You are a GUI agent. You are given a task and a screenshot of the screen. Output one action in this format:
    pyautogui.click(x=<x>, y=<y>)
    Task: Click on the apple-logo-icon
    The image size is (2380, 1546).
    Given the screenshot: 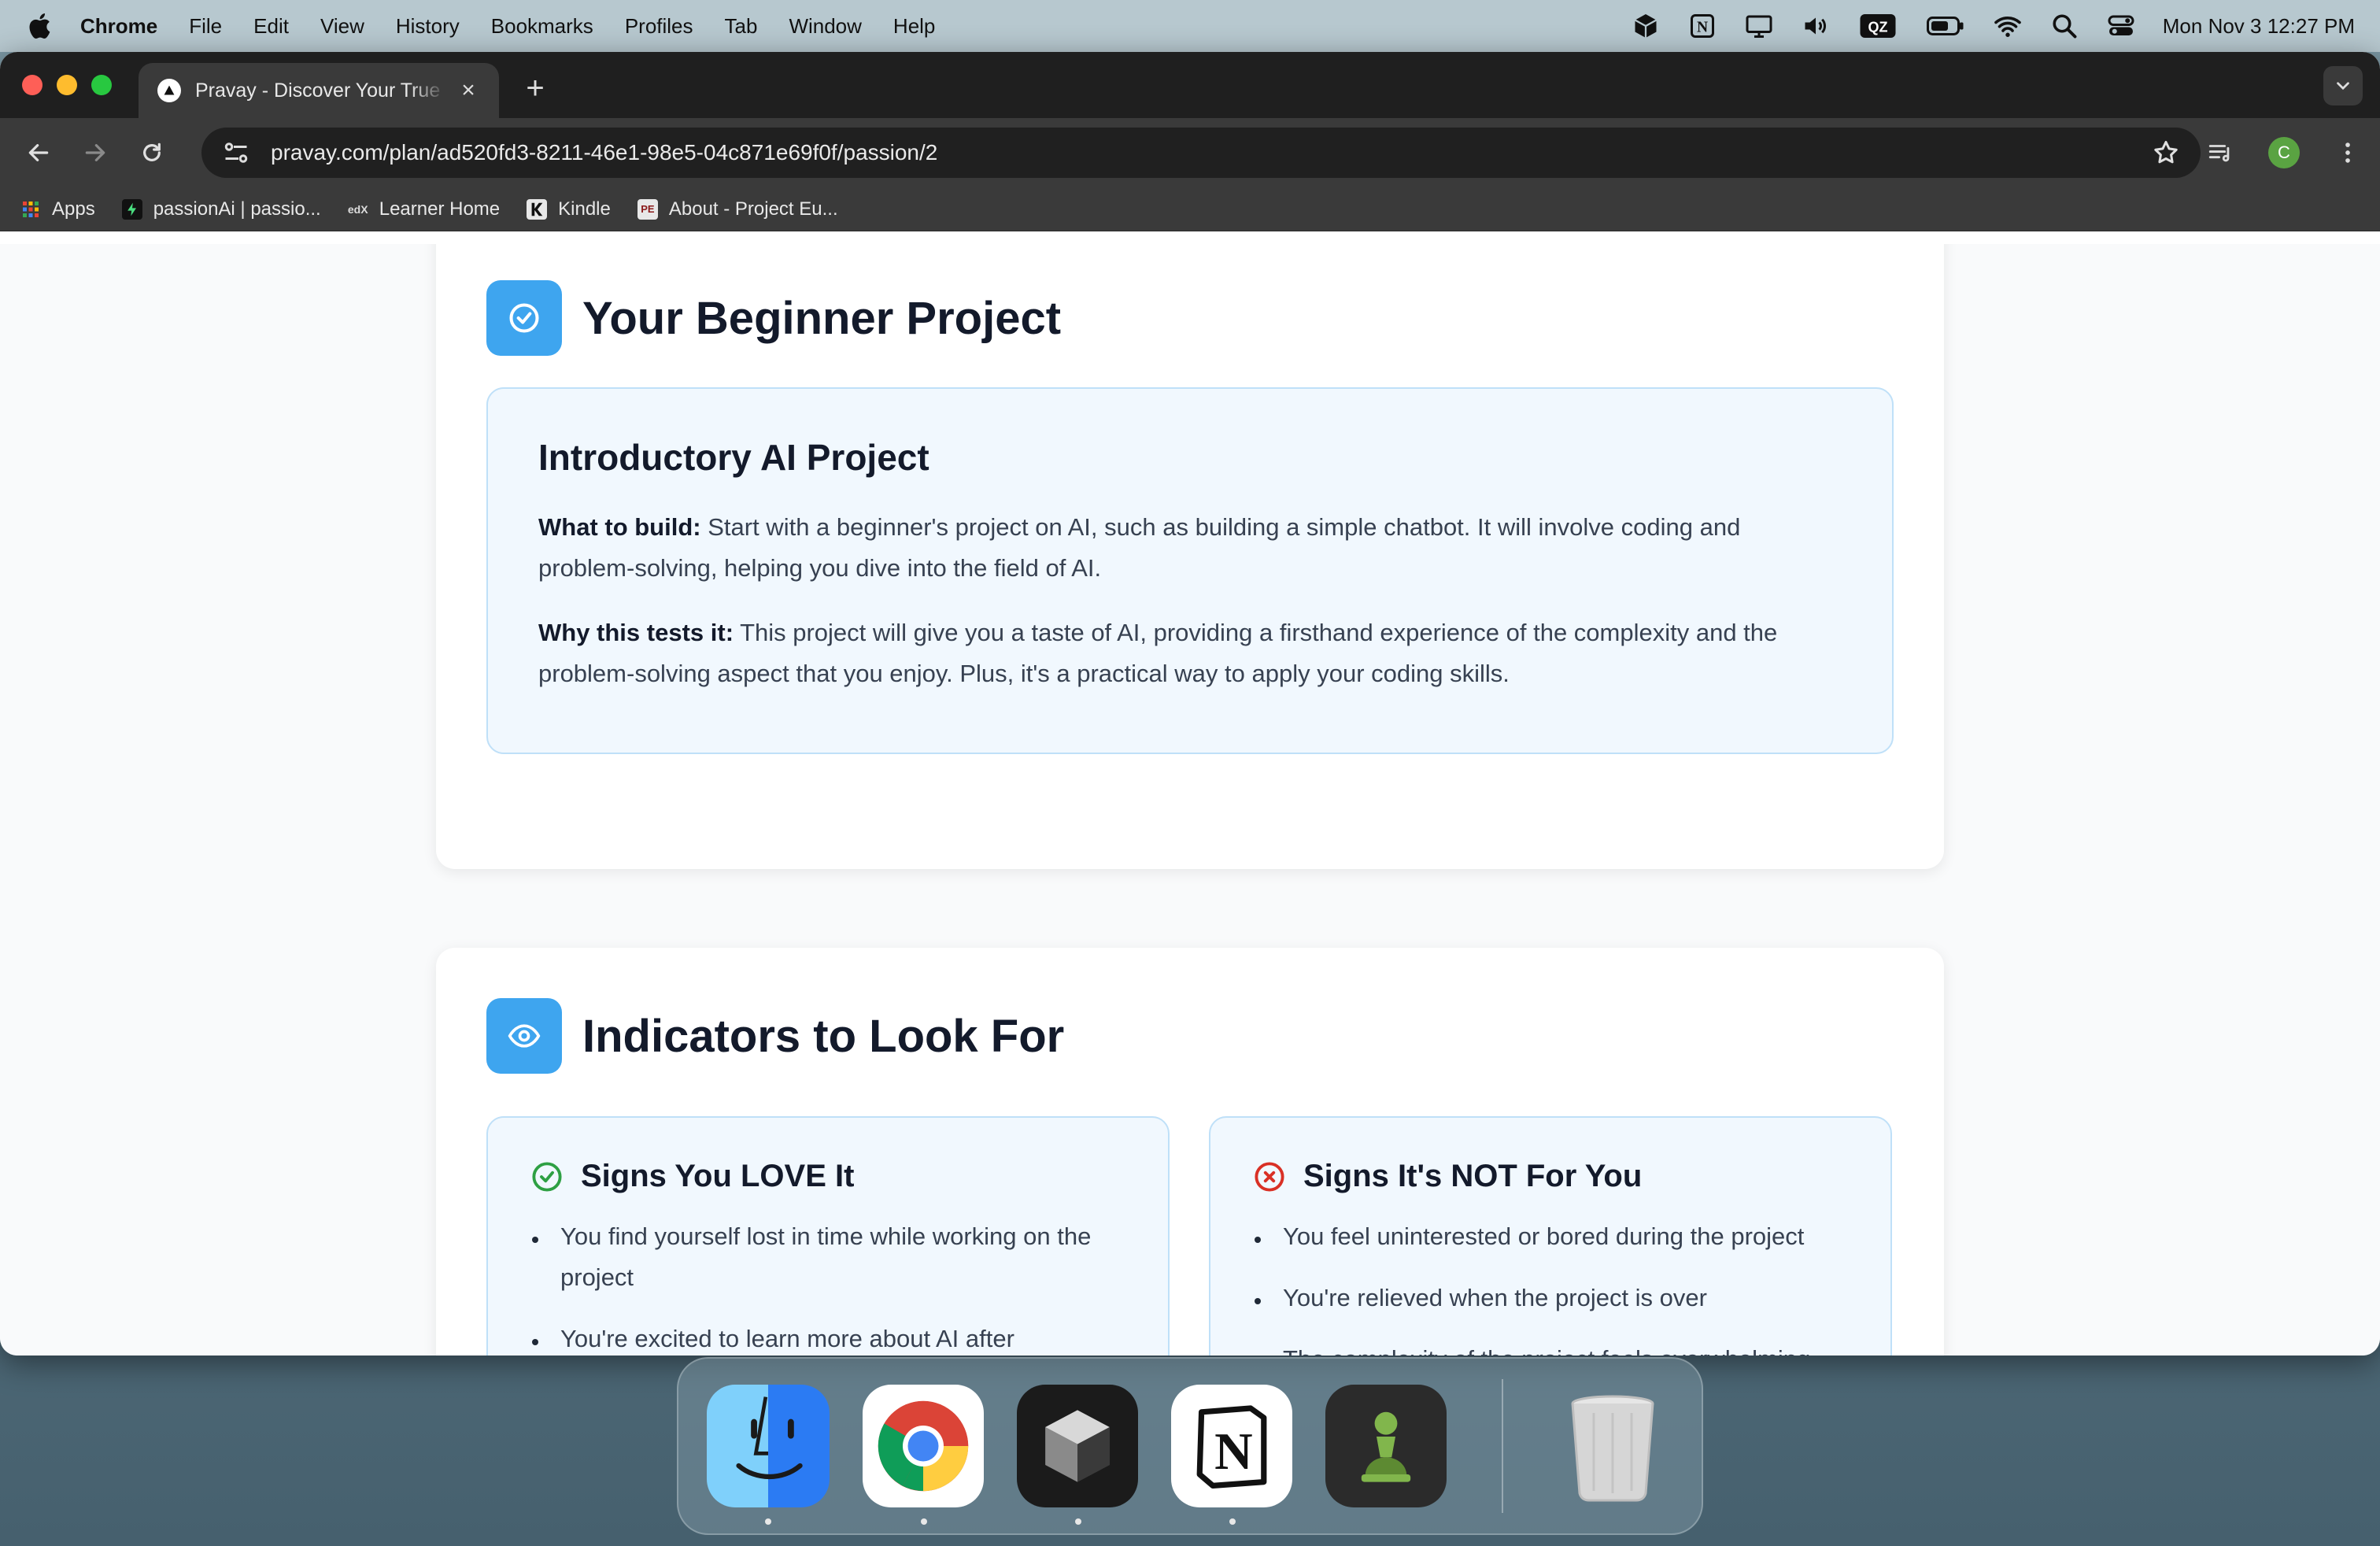 What is the action you would take?
    pyautogui.click(x=41, y=26)
    